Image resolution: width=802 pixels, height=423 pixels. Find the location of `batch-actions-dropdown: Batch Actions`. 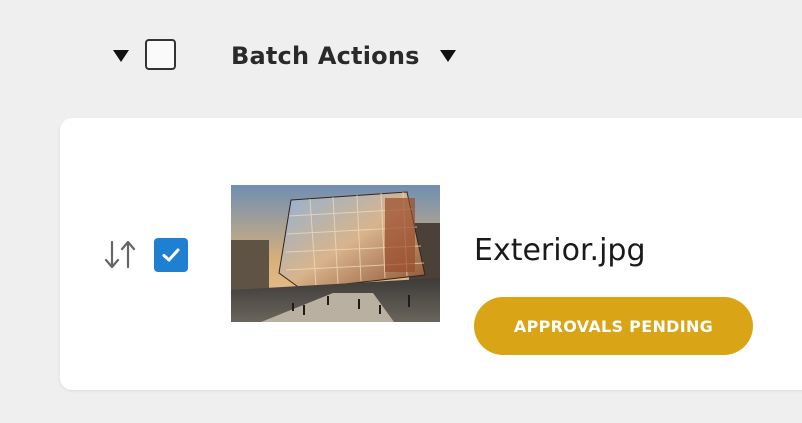

batch-actions-dropdown: Batch Actions is located at coordinates (343, 56).